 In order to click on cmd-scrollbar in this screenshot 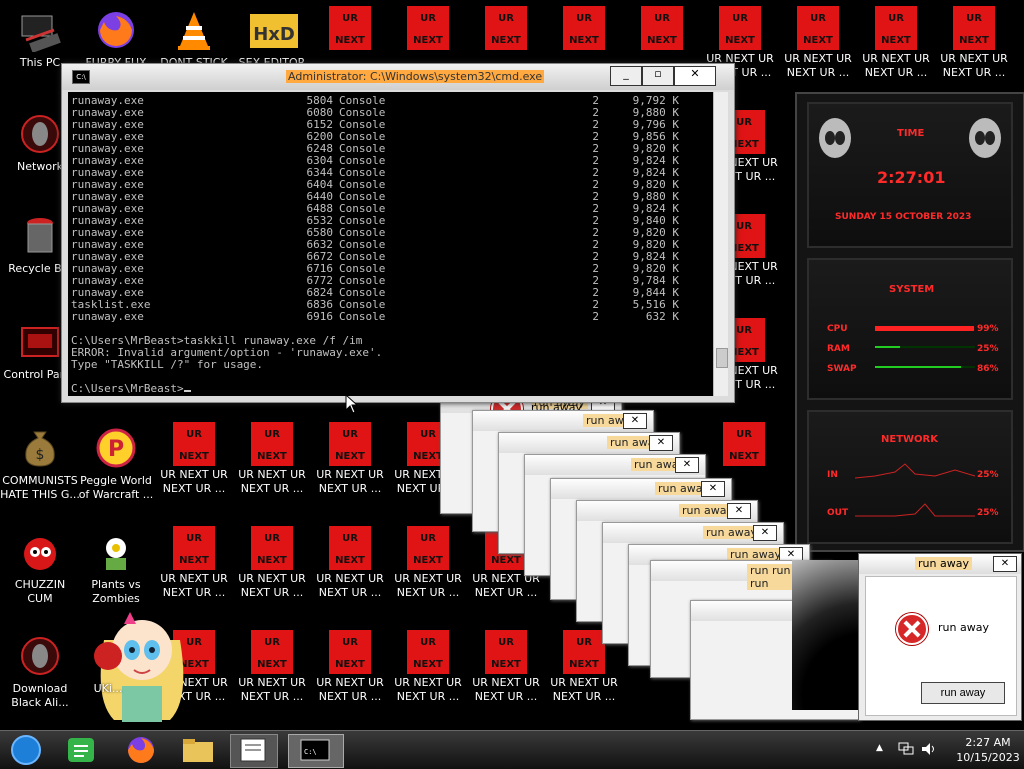, I will do `click(720, 244)`.